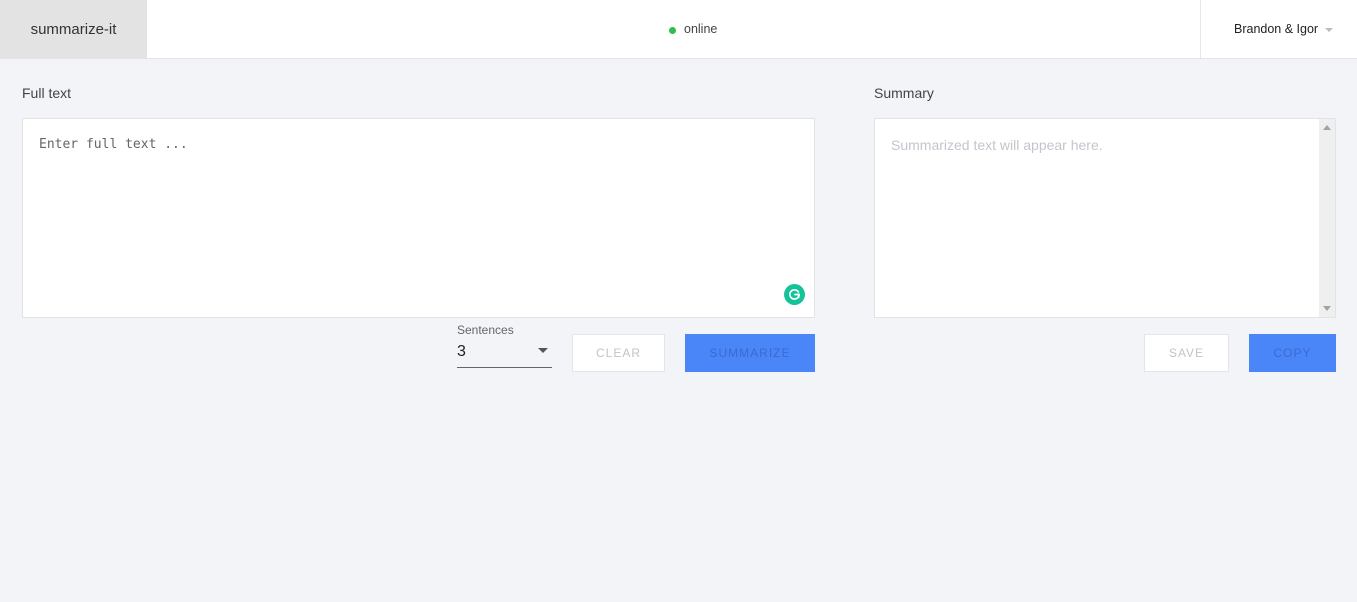 Image resolution: width=1357 pixels, height=602 pixels. I want to click on summary-label: Summary, so click(904, 93).